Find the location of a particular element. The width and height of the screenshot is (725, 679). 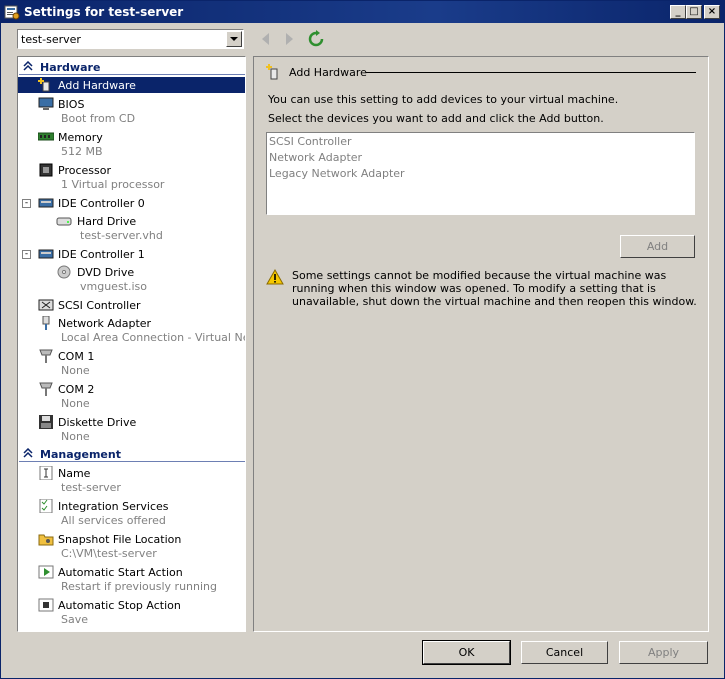

tree-item-ide-controller-1: IDE Controller 1 is located at coordinates (131, 254).